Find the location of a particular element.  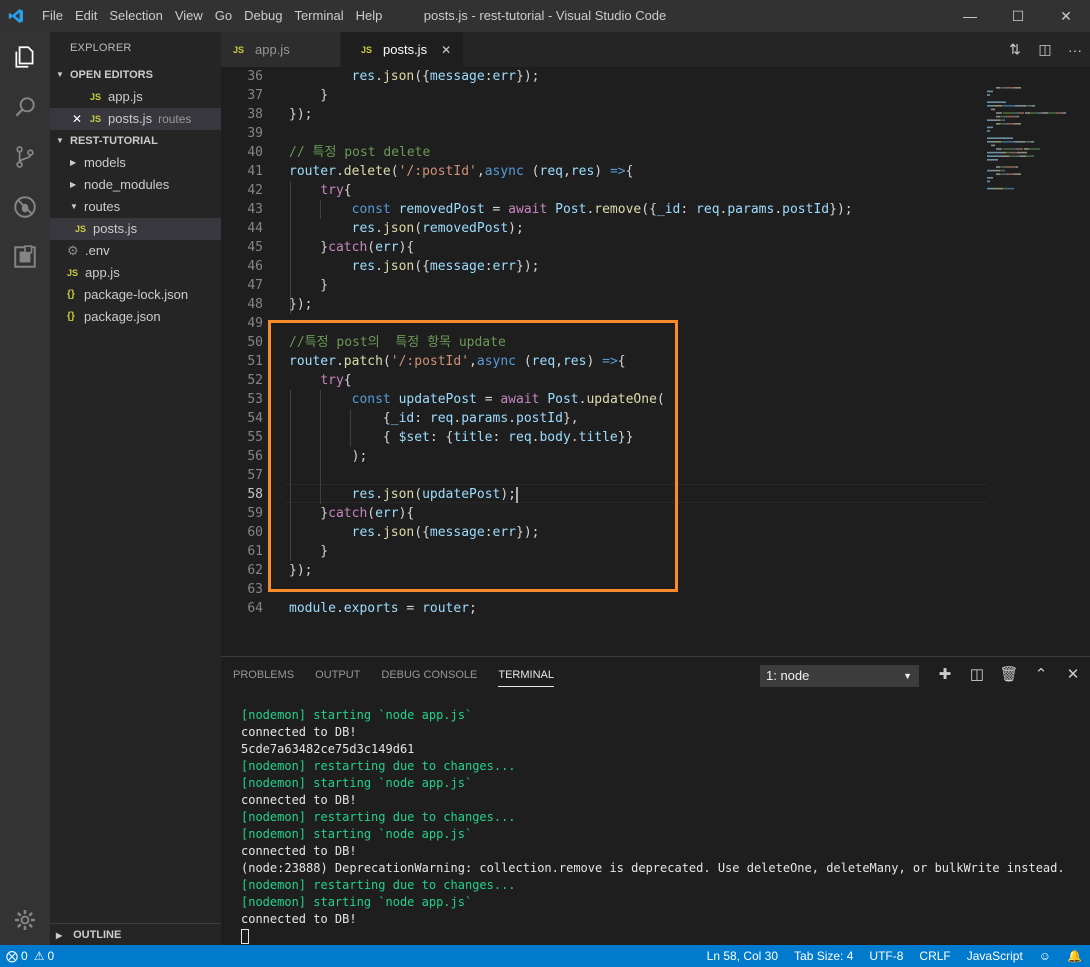

line-number: 60 is located at coordinates (255, 532).